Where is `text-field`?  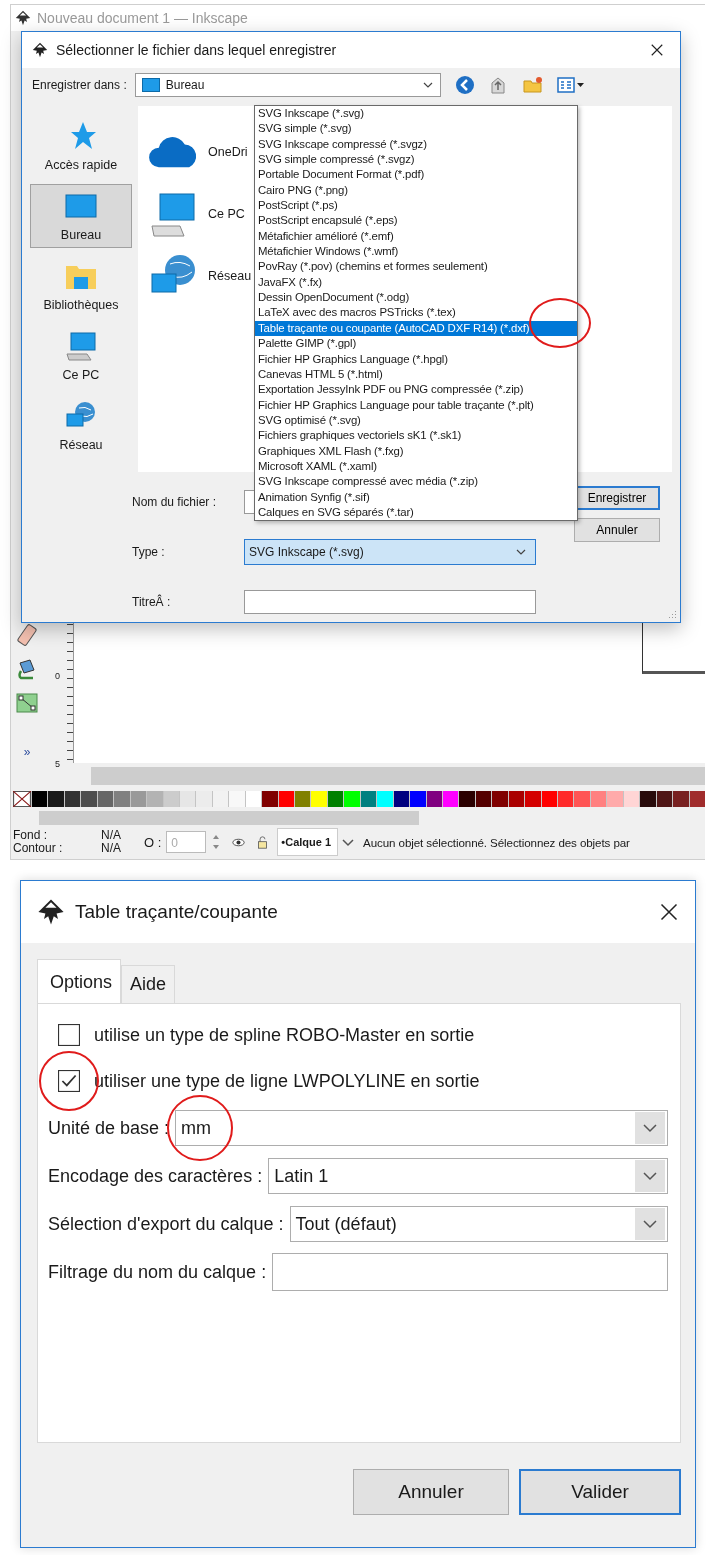
text-field is located at coordinates (470, 1272).